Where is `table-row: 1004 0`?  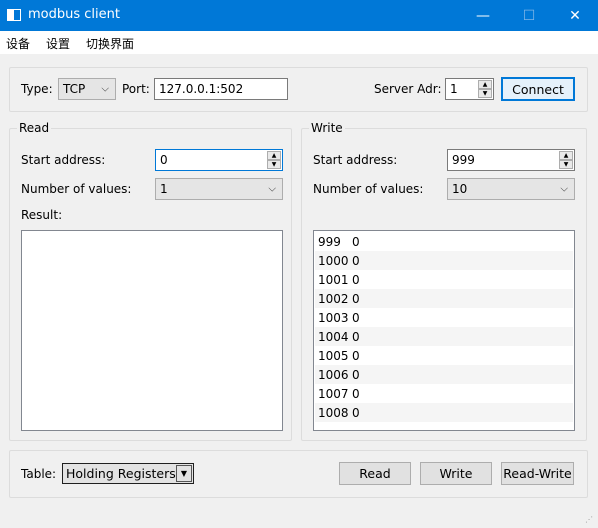 table-row: 1004 0 is located at coordinates (444, 336).